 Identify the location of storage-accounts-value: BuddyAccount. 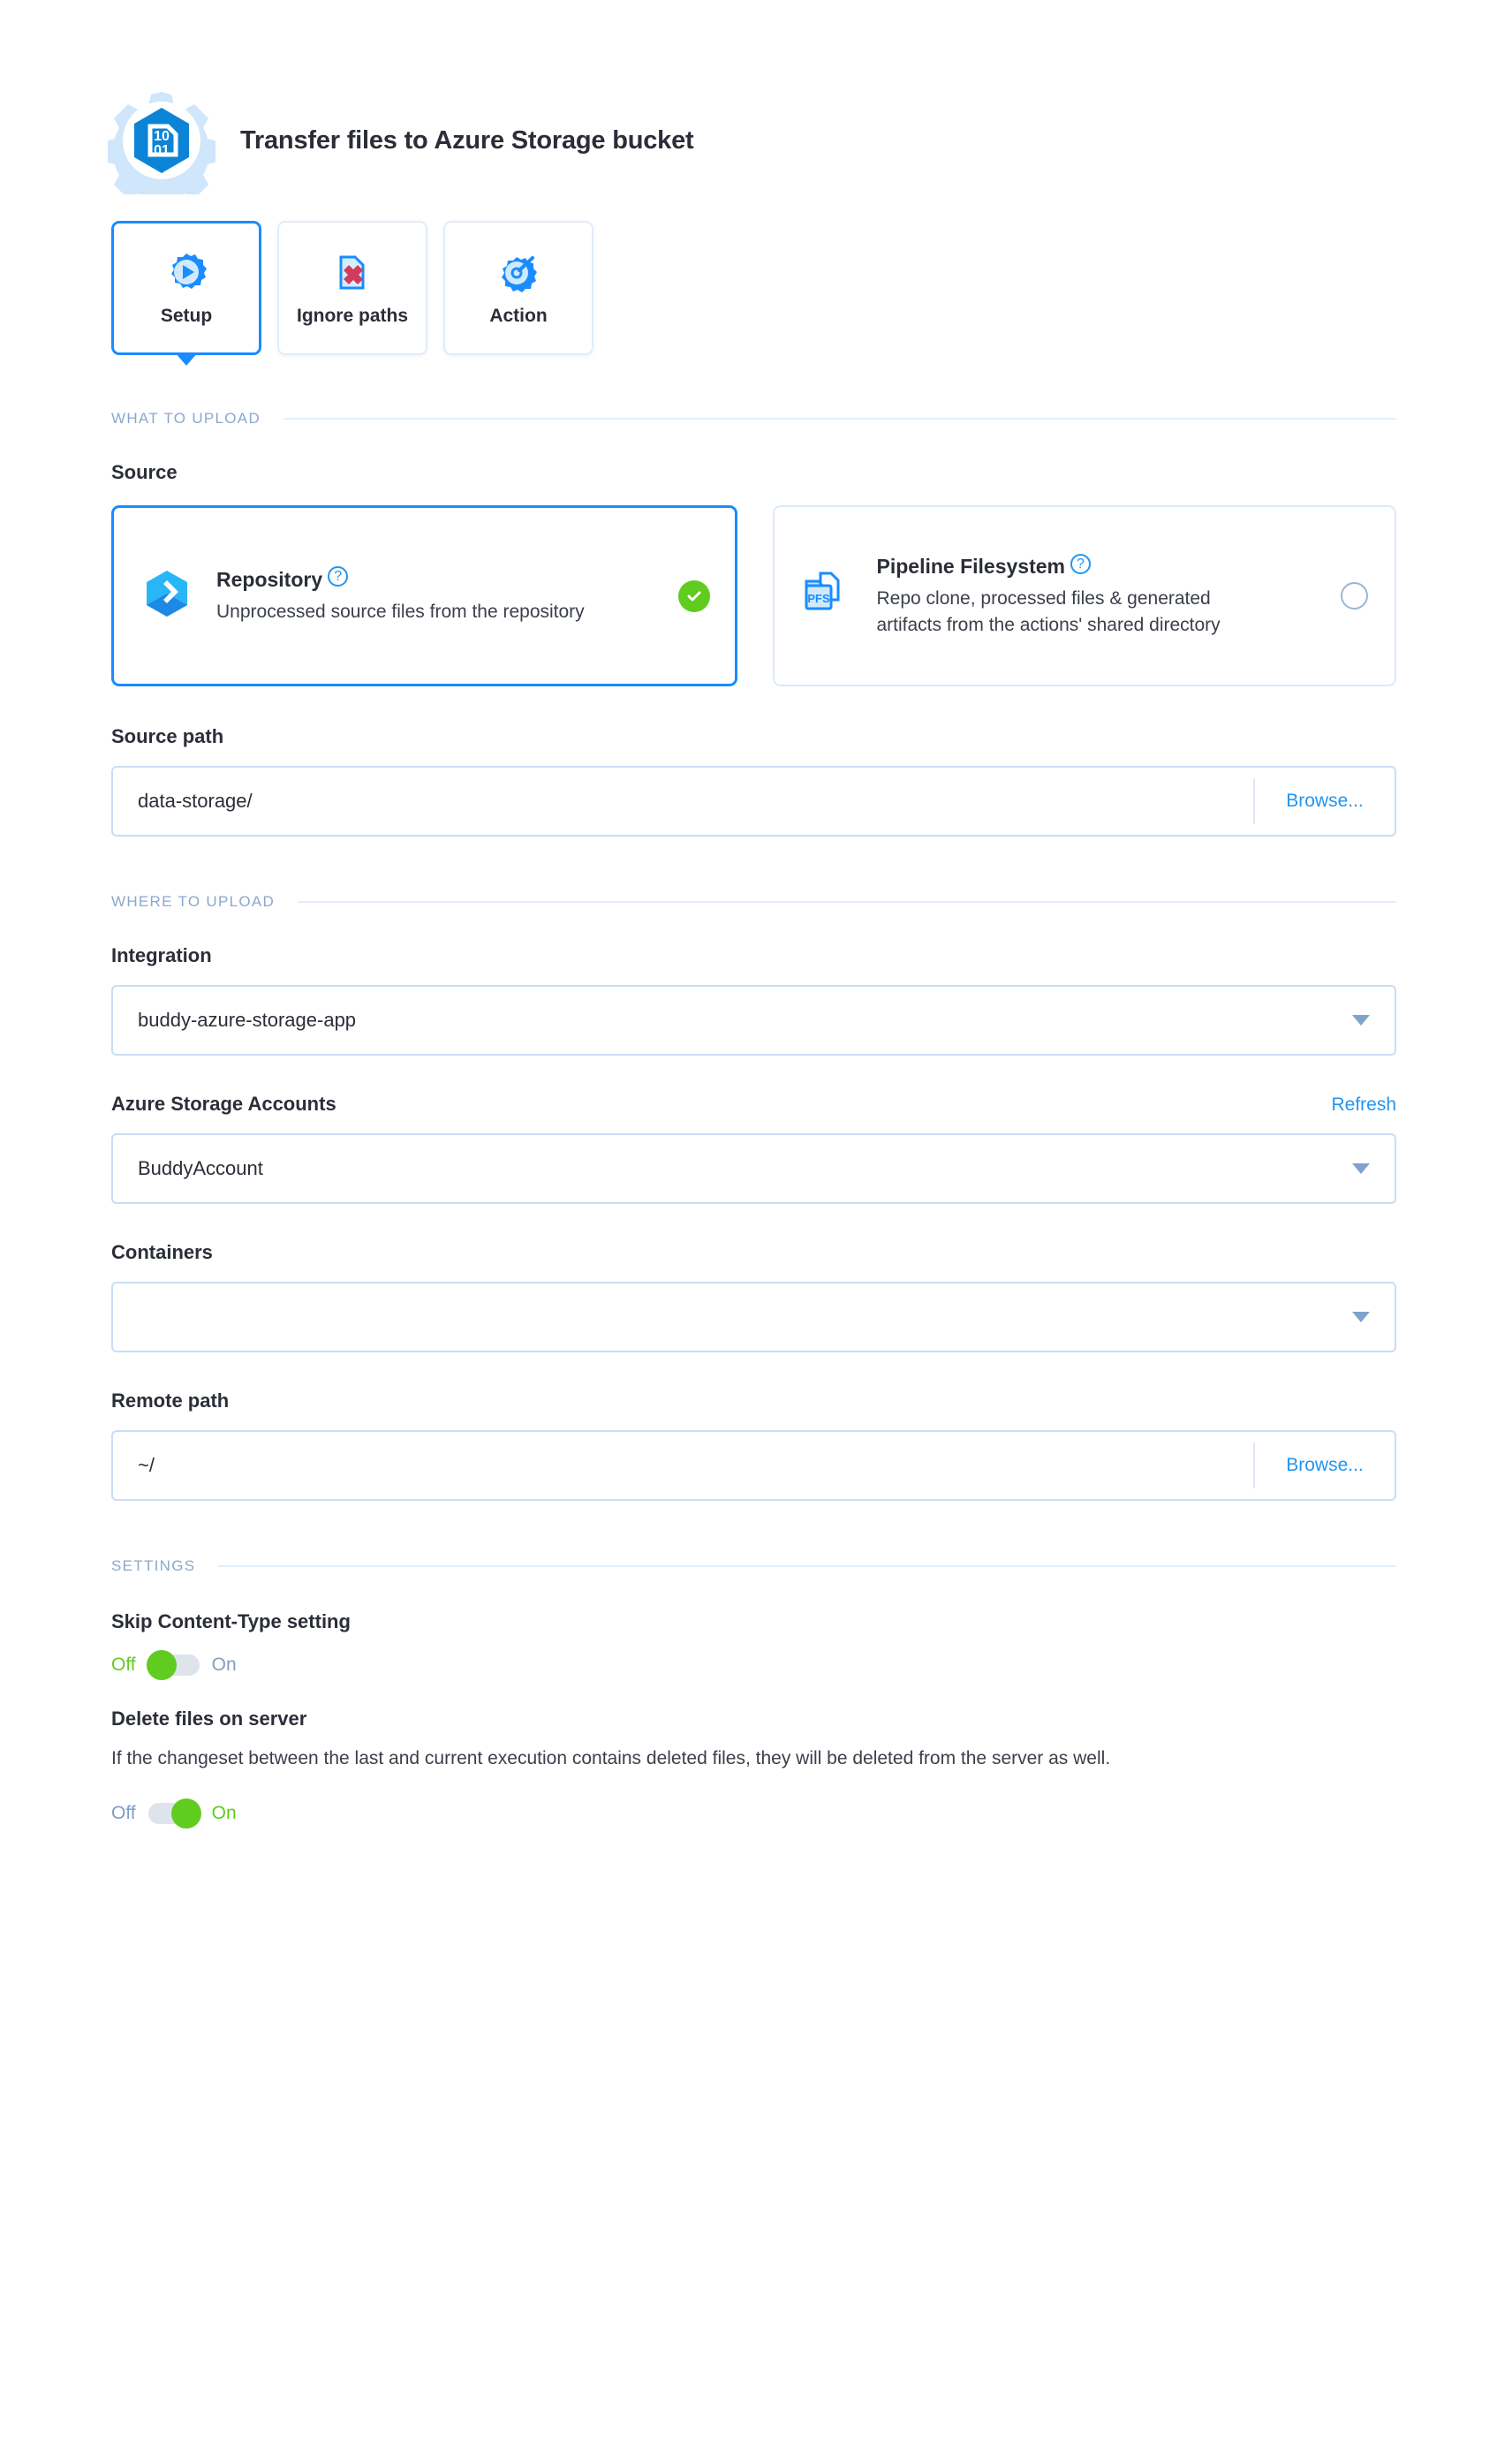
(200, 1168).